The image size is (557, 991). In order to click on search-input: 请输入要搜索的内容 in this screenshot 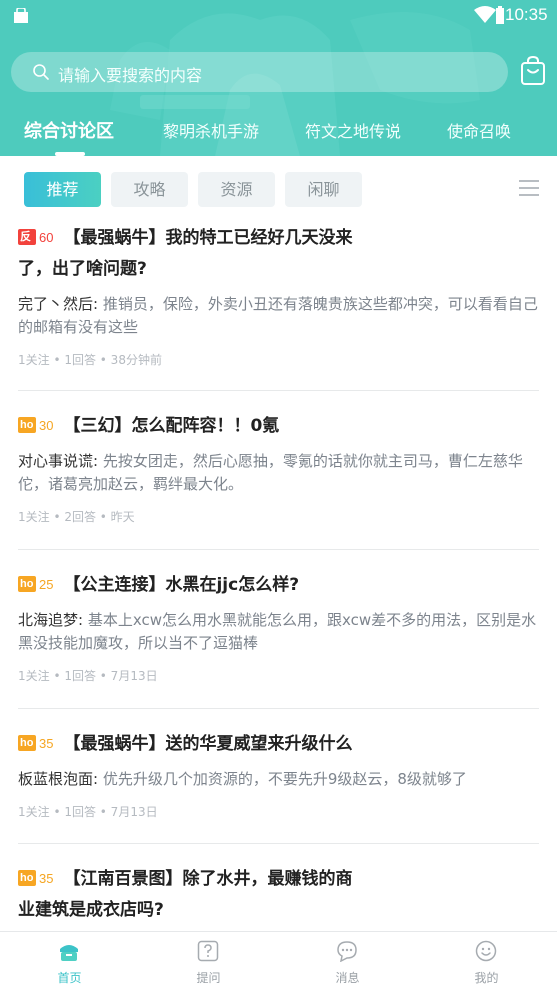, I will do `click(259, 72)`.